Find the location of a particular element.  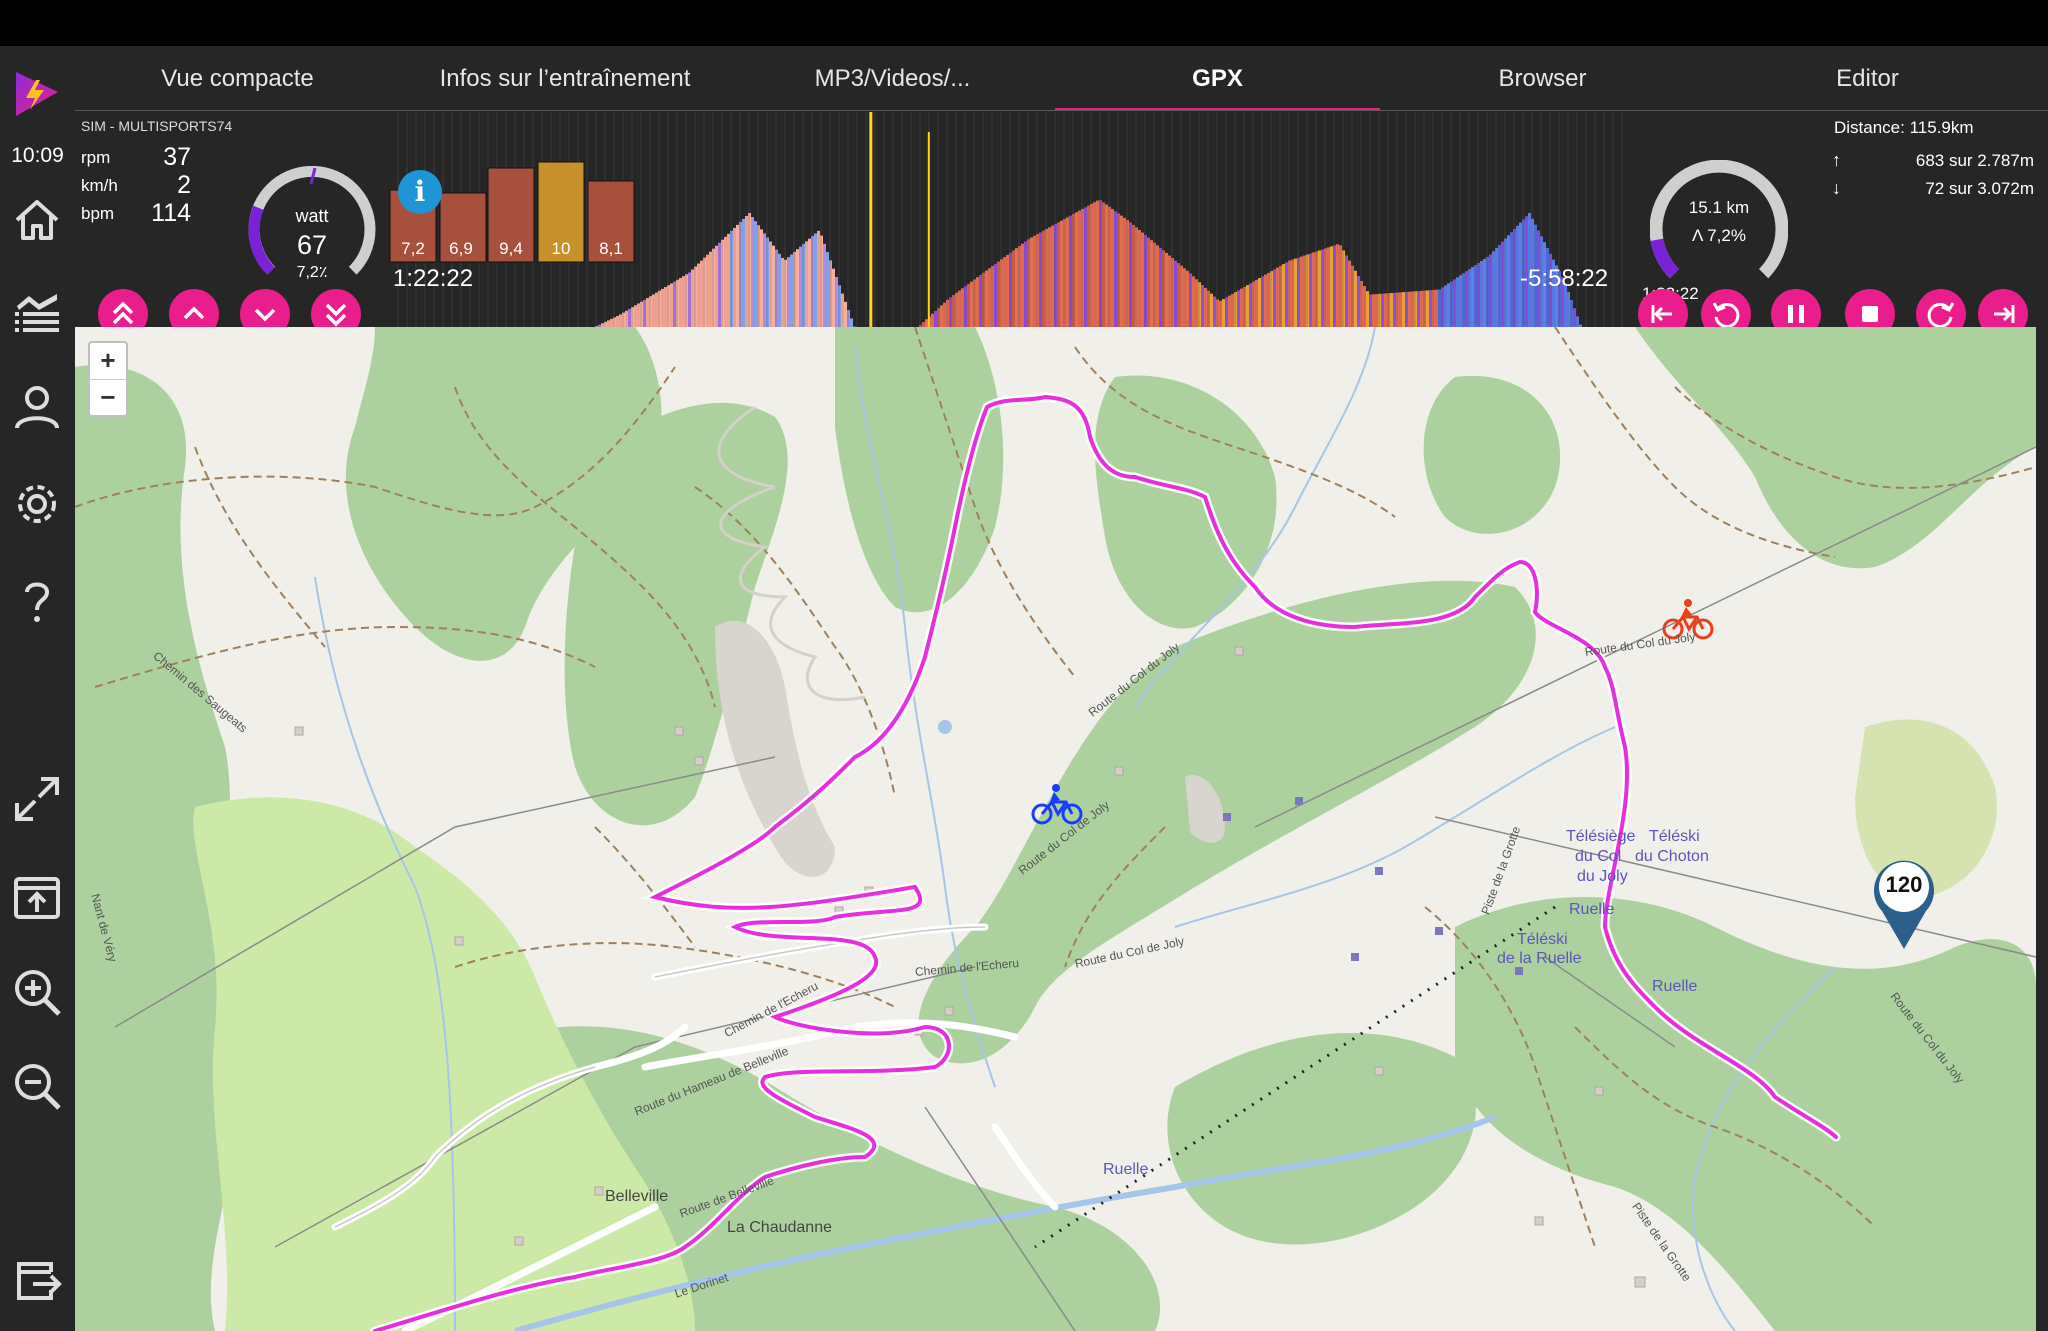

map-label-du-col: du Col is located at coordinates (1598, 856).